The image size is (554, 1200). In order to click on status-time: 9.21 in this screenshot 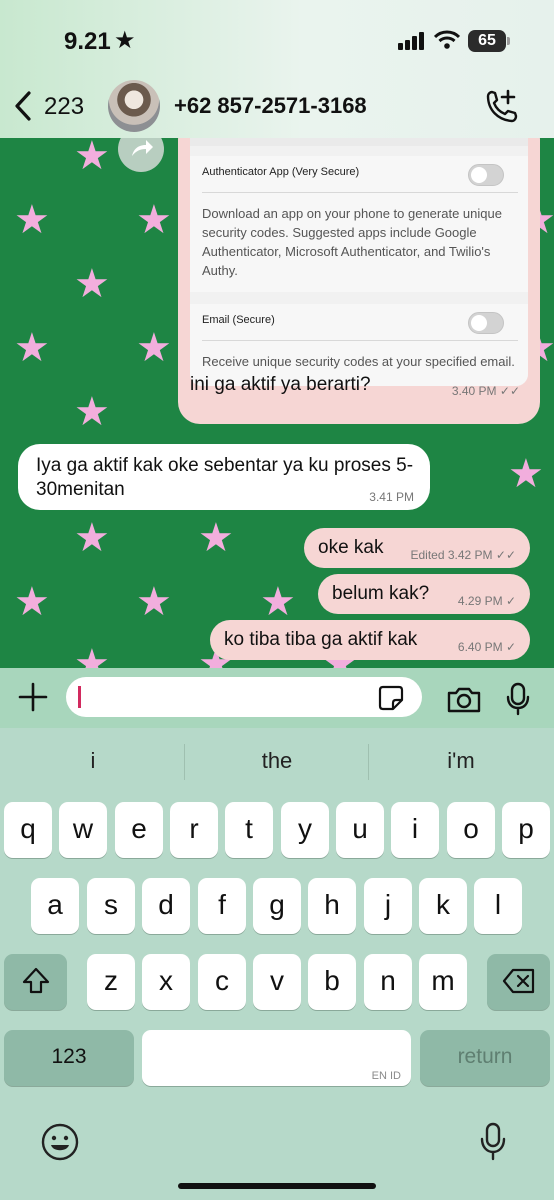, I will do `click(87, 41)`.